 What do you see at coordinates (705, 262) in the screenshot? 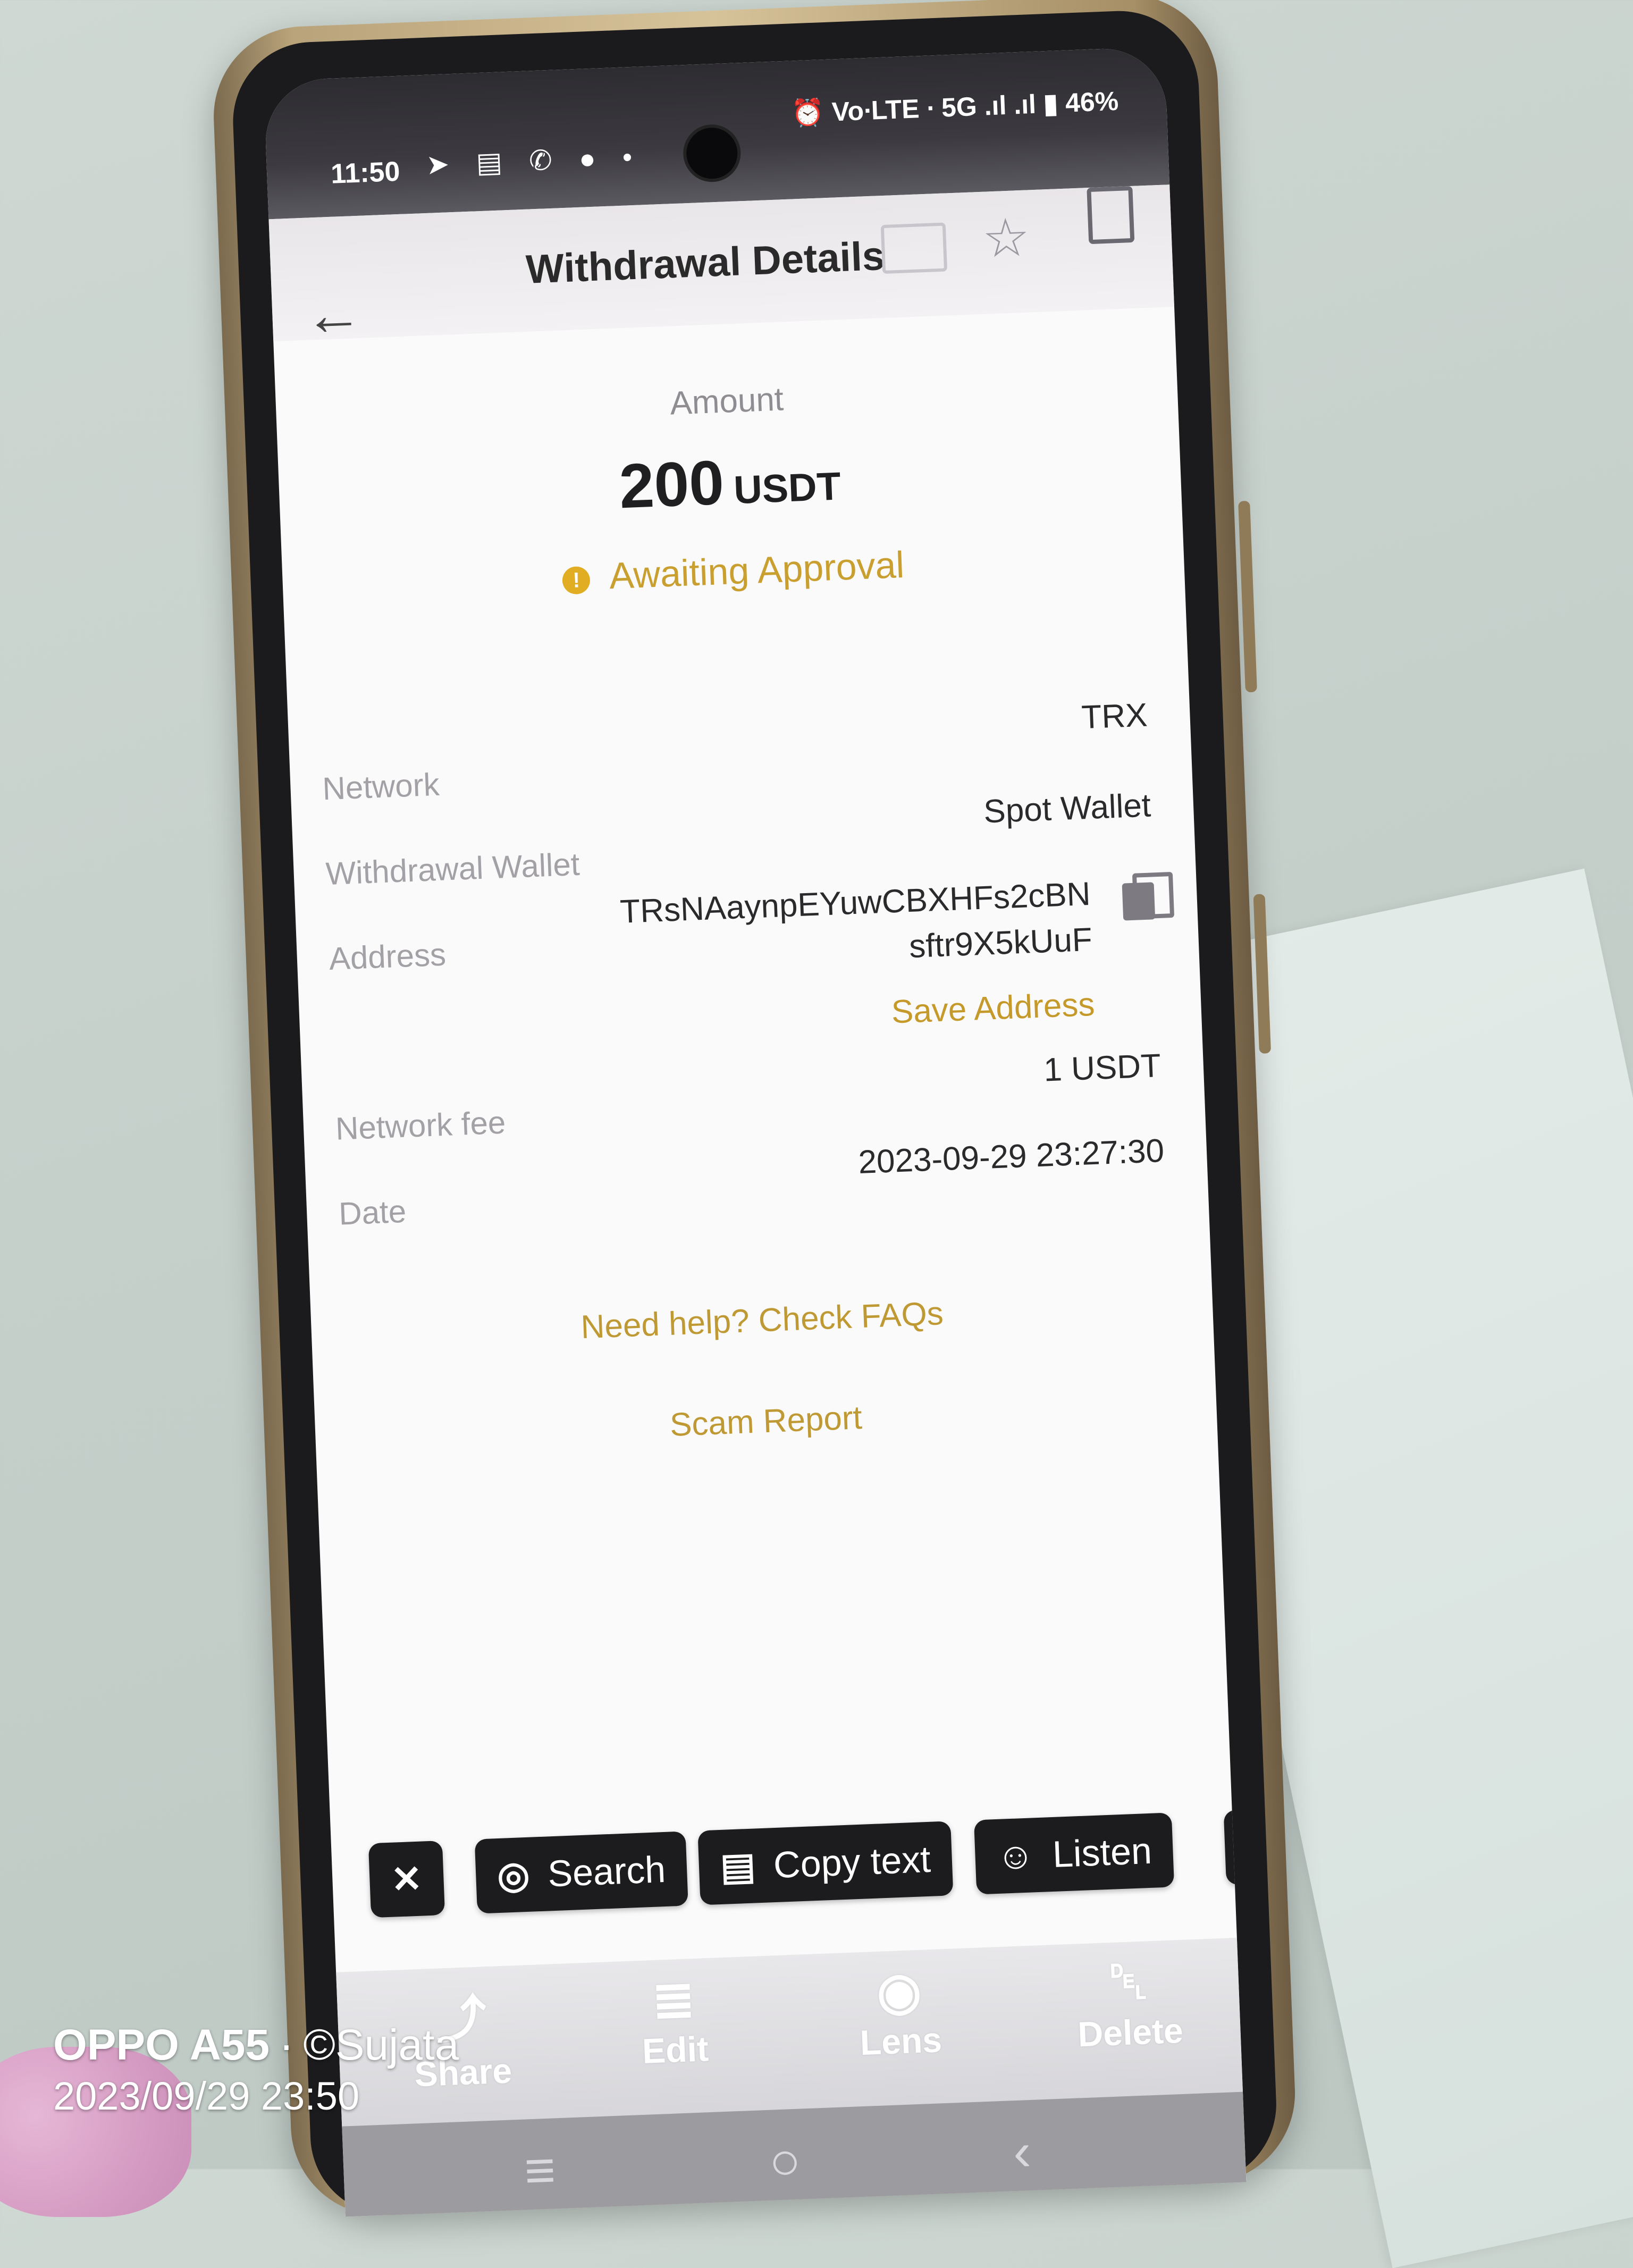
I see `page-title: Withdrawal Details` at bounding box center [705, 262].